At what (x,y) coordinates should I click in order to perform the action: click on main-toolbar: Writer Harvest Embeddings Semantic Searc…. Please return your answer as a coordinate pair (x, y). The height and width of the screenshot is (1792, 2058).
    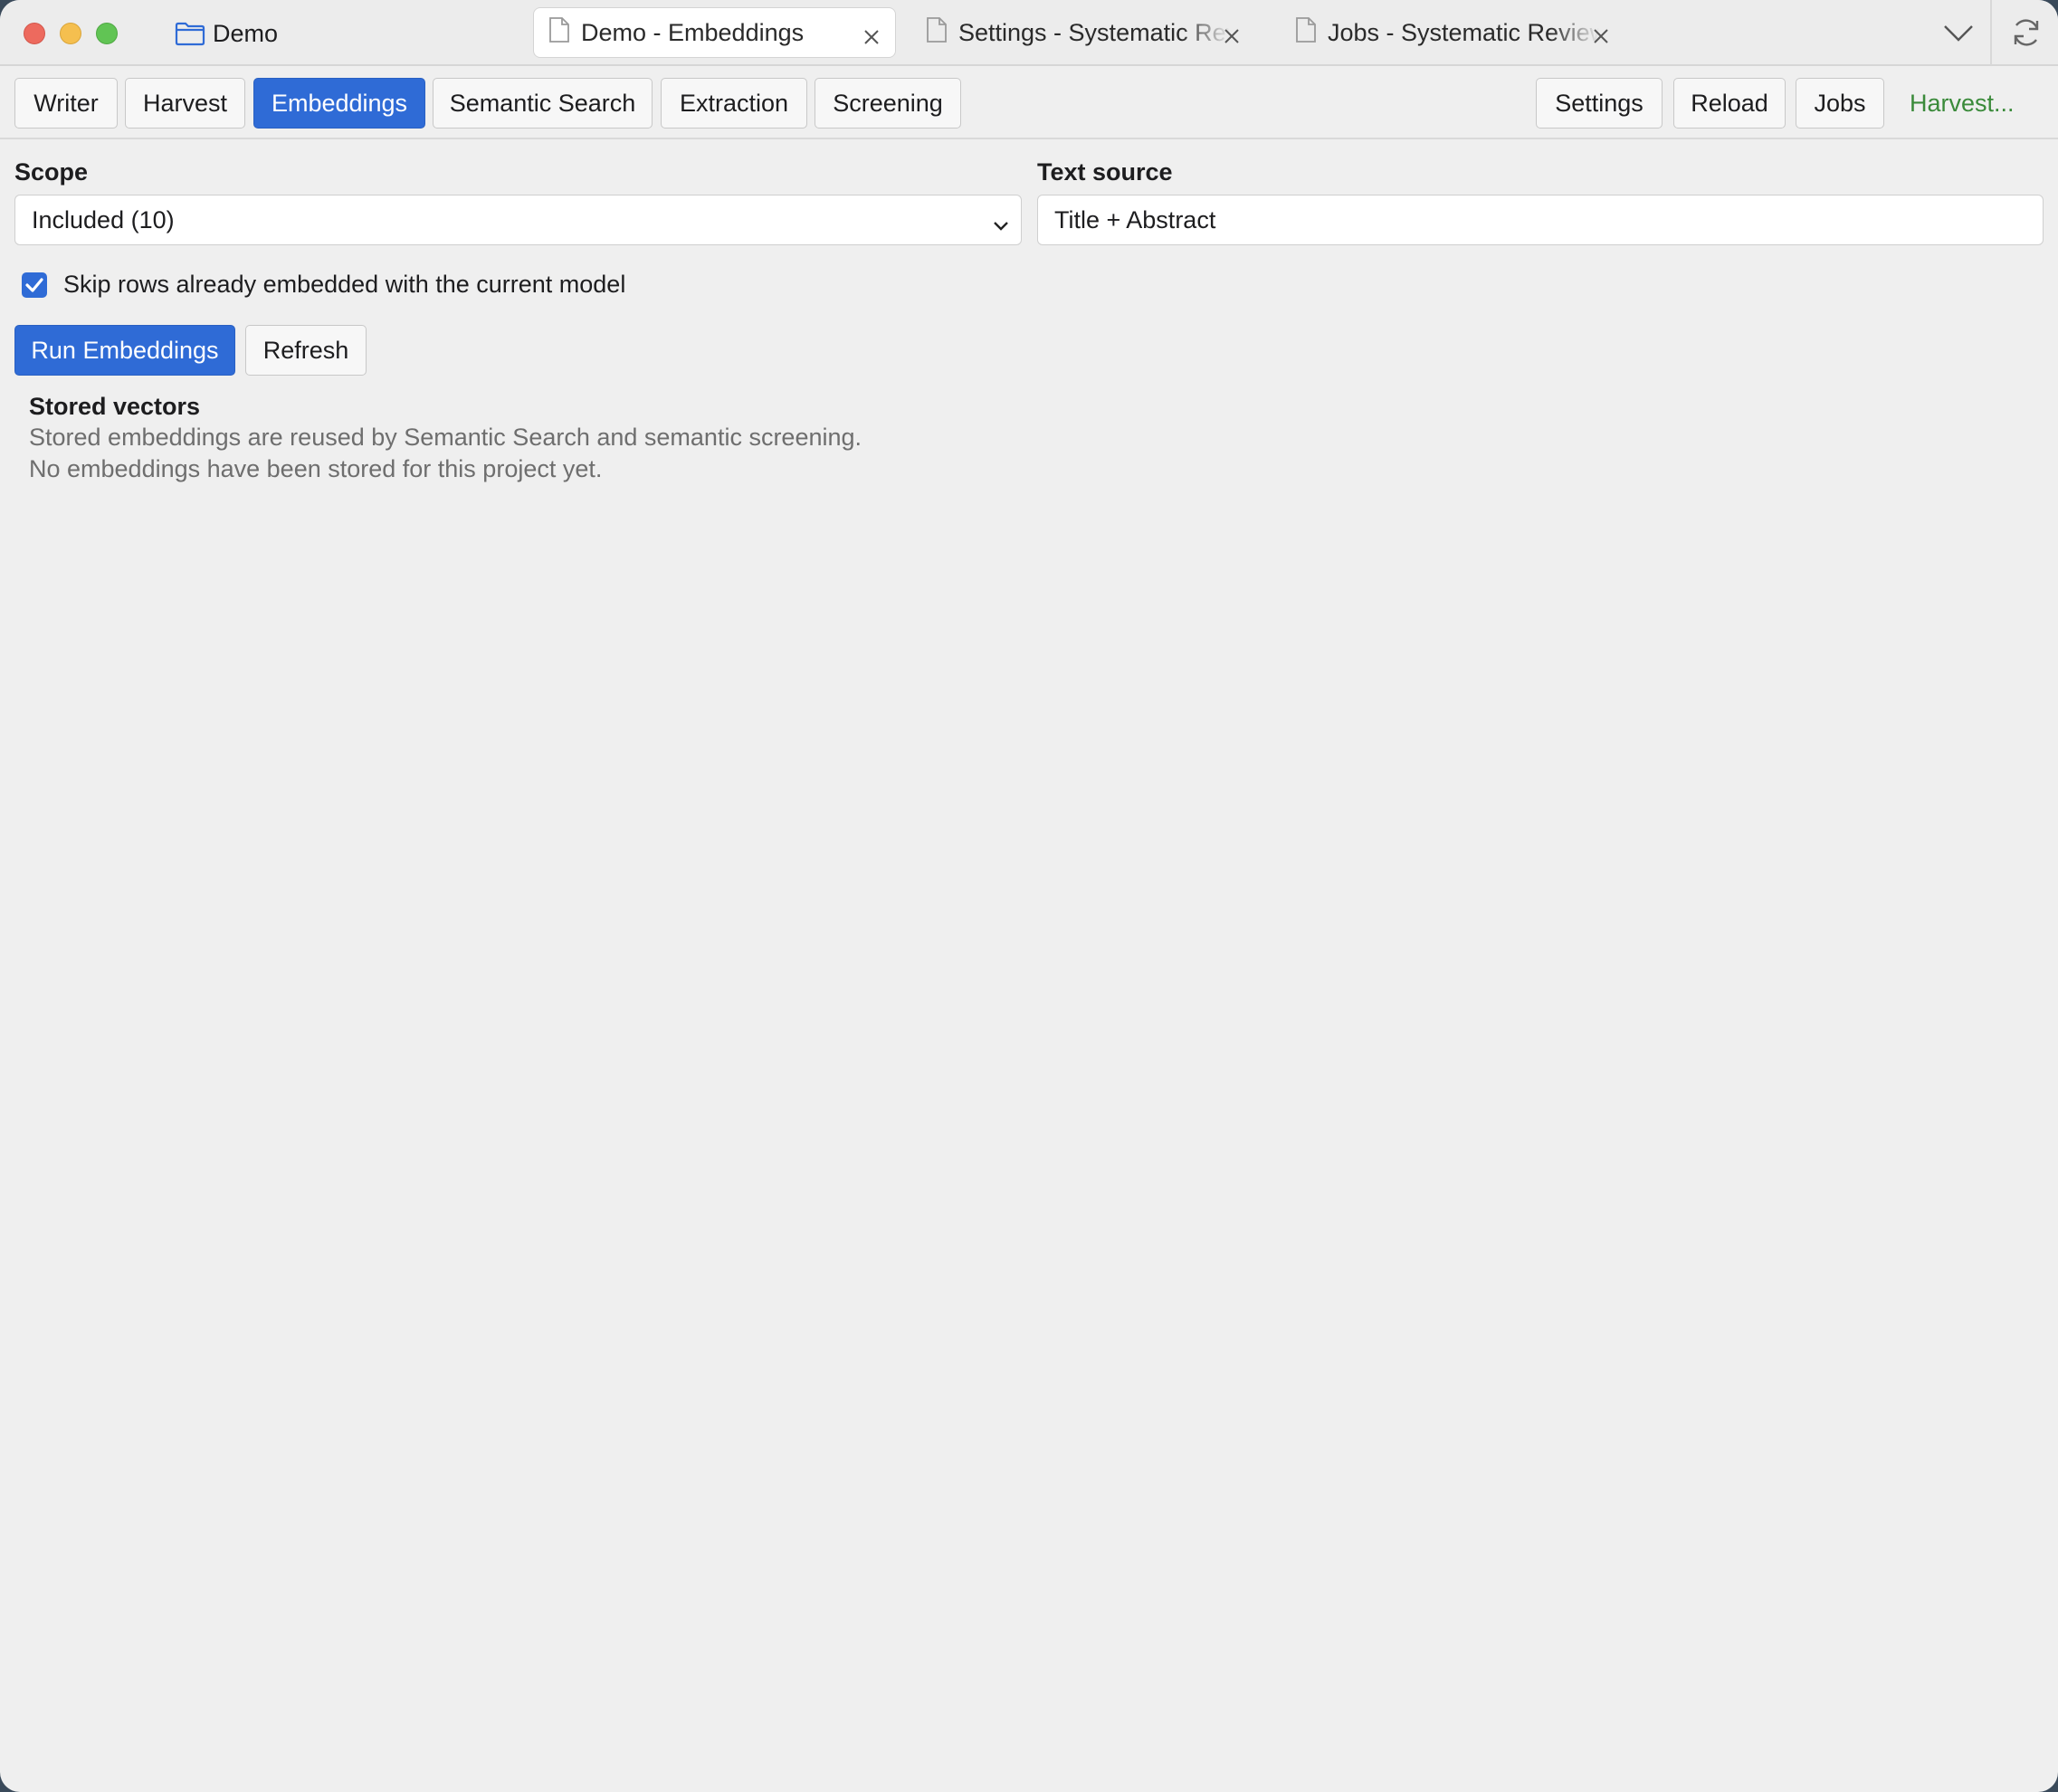
    Looking at the image, I should click on (1029, 103).